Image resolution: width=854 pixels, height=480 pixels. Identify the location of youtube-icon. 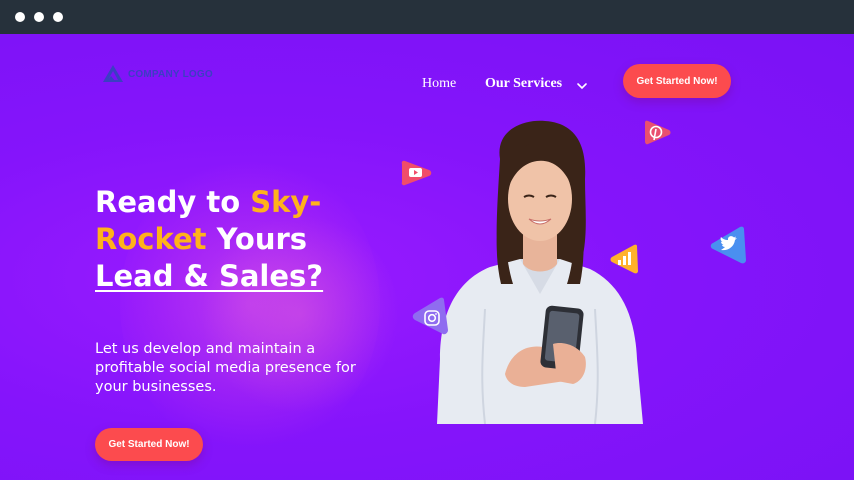
(417, 173).